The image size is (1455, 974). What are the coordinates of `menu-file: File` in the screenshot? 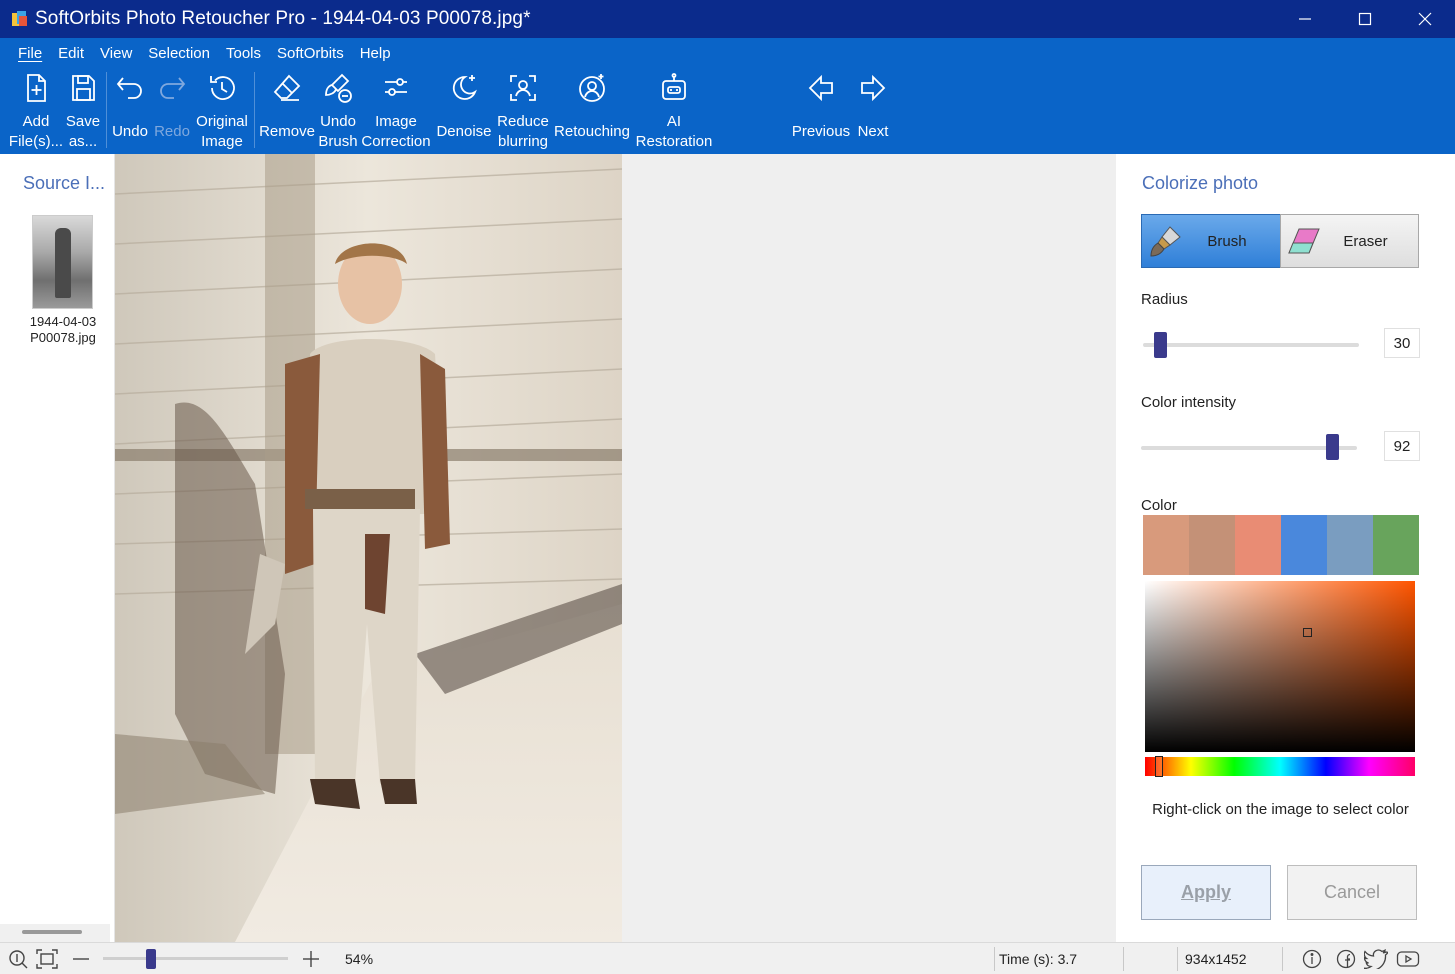 It's located at (30, 53).